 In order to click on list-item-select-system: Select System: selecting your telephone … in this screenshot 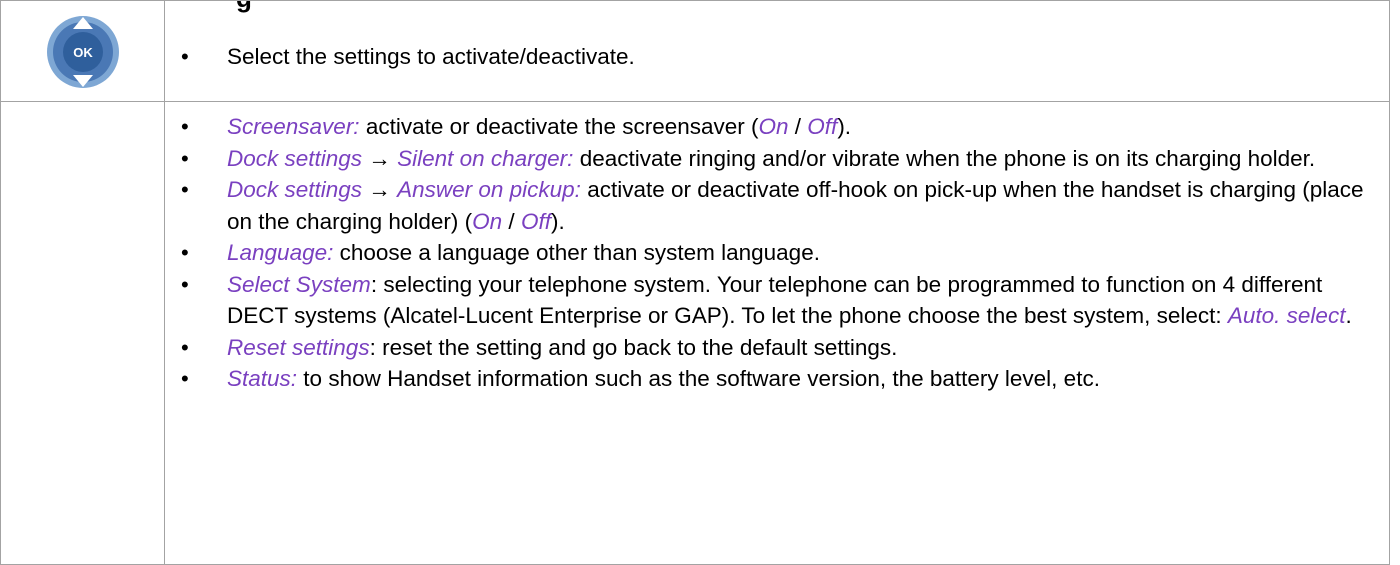, I will do `click(777, 300)`.